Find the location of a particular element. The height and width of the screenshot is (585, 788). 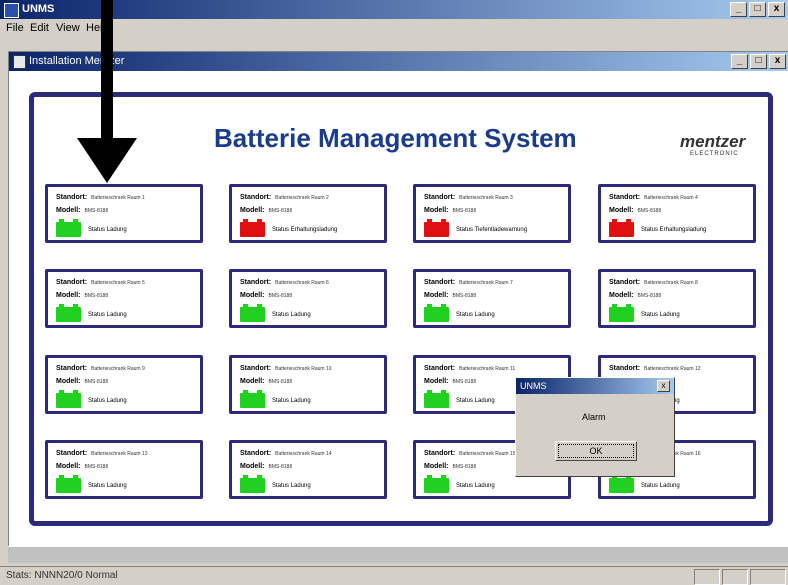

maximize-button: □ is located at coordinates (757, 9).